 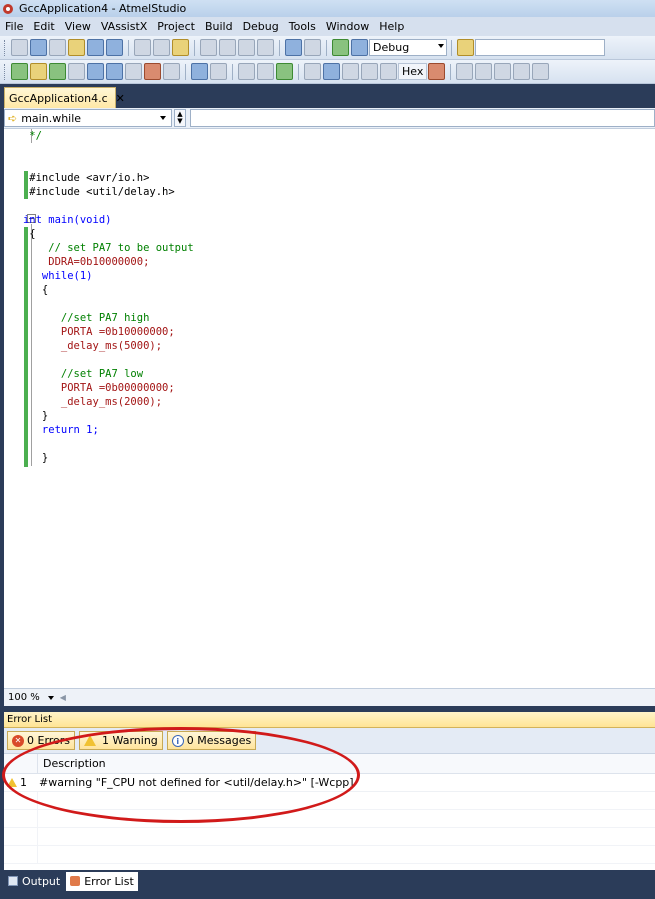 What do you see at coordinates (142, 47) in the screenshot?
I see `cut-icon` at bounding box center [142, 47].